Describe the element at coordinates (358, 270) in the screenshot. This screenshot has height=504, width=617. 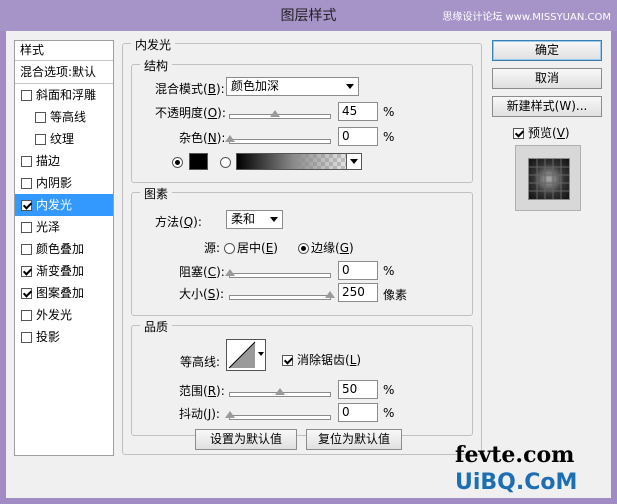
I see `choke-input: 0` at that location.